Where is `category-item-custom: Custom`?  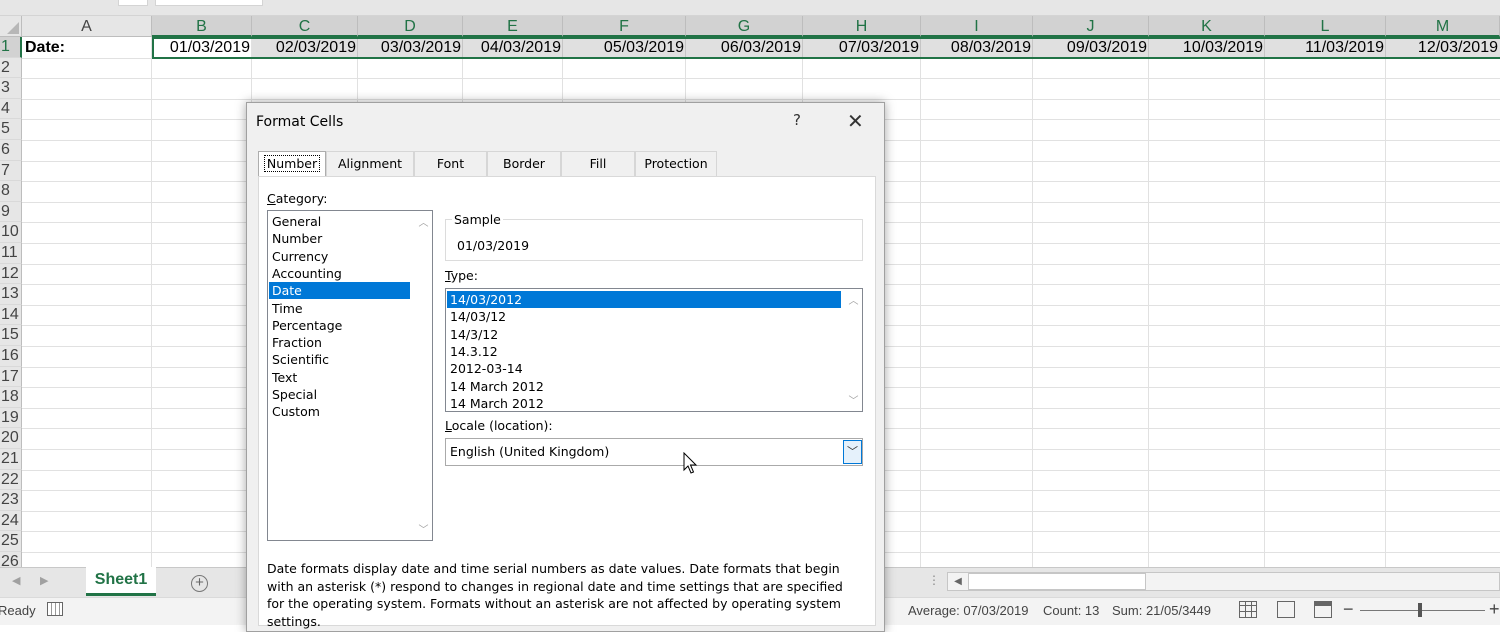
category-item-custom: Custom is located at coordinates (339, 411).